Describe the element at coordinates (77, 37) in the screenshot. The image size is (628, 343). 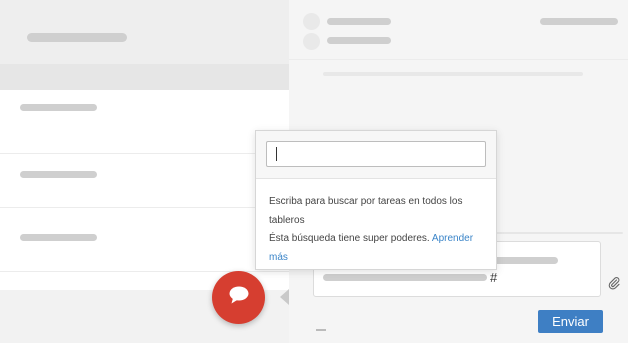
I see `placeholder-title` at that location.